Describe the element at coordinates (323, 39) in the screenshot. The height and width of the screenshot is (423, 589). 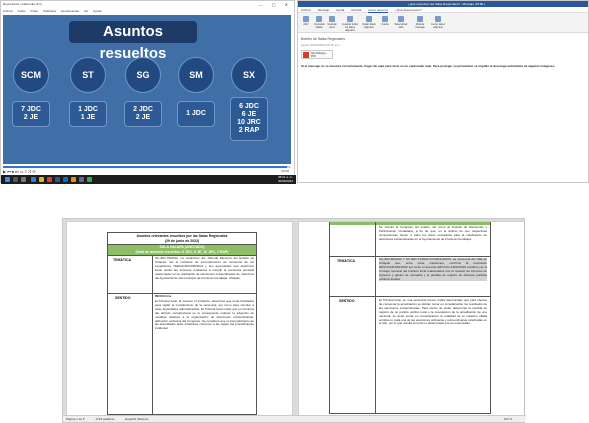
I see `email-sender: Boletín de Salas Regionales` at that location.